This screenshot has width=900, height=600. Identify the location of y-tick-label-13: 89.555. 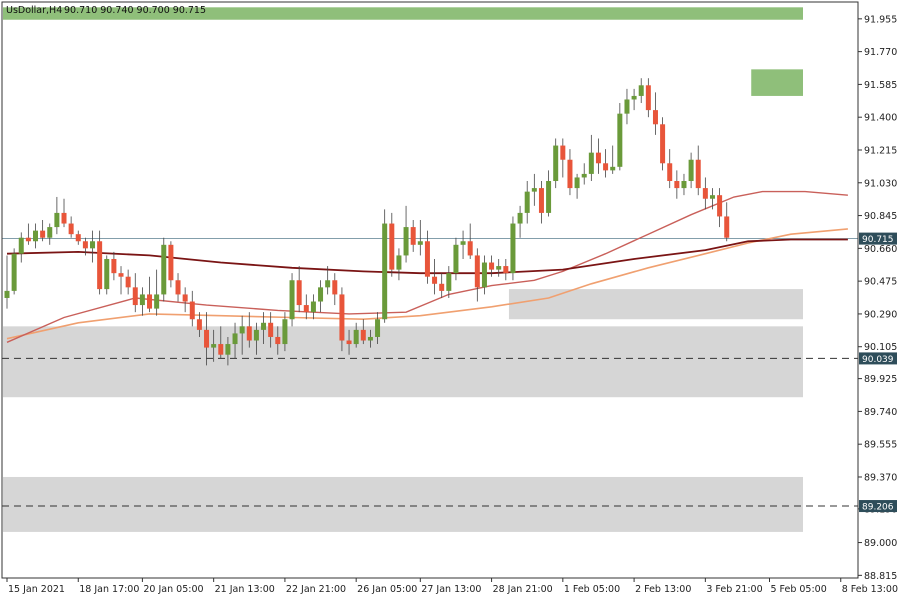
(880, 445).